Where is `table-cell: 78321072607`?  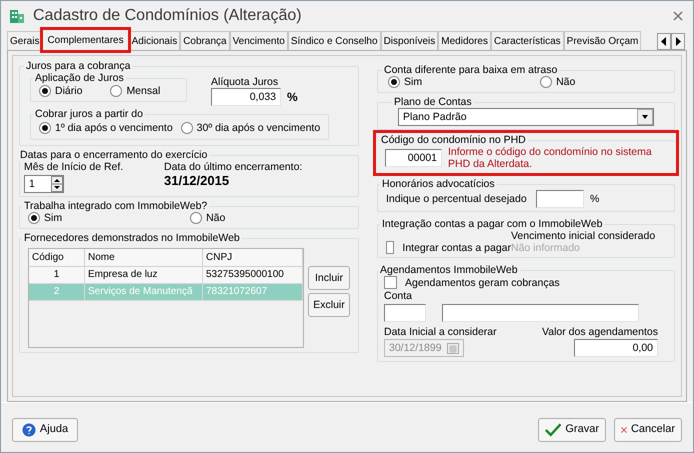
table-cell: 78321072607 is located at coordinates (253, 292).